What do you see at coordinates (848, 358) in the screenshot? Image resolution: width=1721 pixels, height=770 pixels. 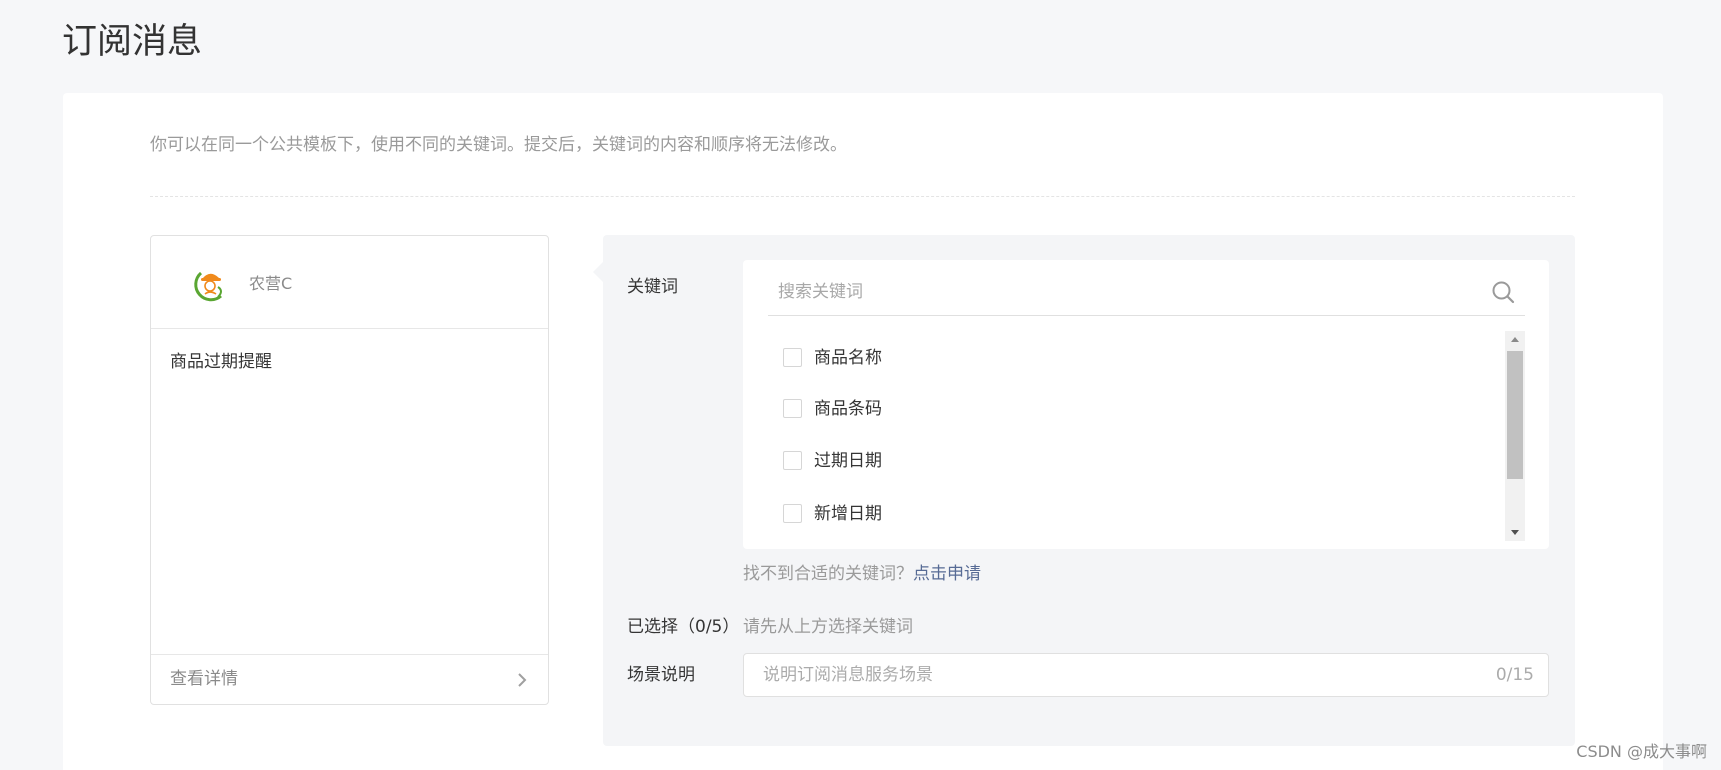 I see `keyword-option-label: 商品名称` at bounding box center [848, 358].